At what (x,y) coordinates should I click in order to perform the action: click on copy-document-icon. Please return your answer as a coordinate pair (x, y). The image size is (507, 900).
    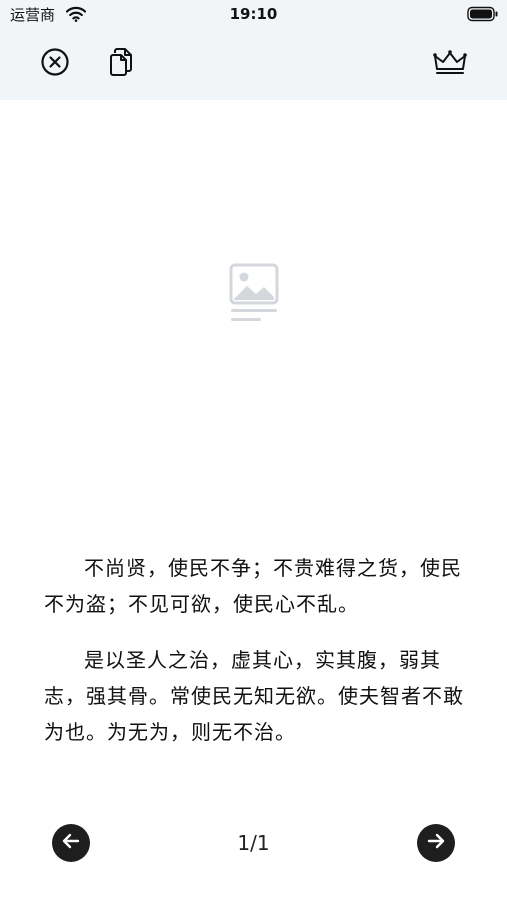
    Looking at the image, I should click on (121, 64).